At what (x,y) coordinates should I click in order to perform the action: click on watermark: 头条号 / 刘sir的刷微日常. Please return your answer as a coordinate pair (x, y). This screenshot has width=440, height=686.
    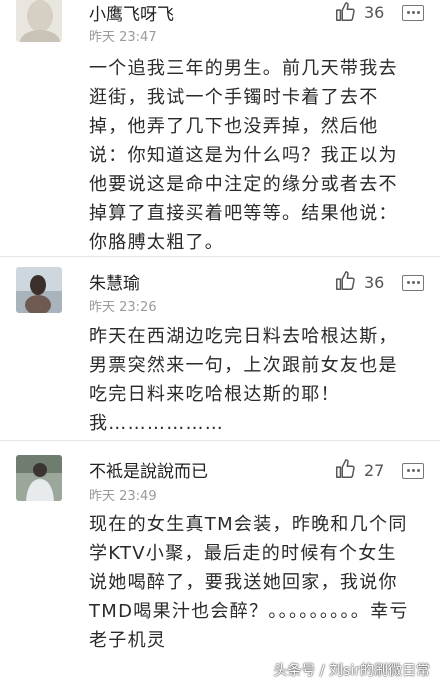
    Looking at the image, I should click on (351, 671).